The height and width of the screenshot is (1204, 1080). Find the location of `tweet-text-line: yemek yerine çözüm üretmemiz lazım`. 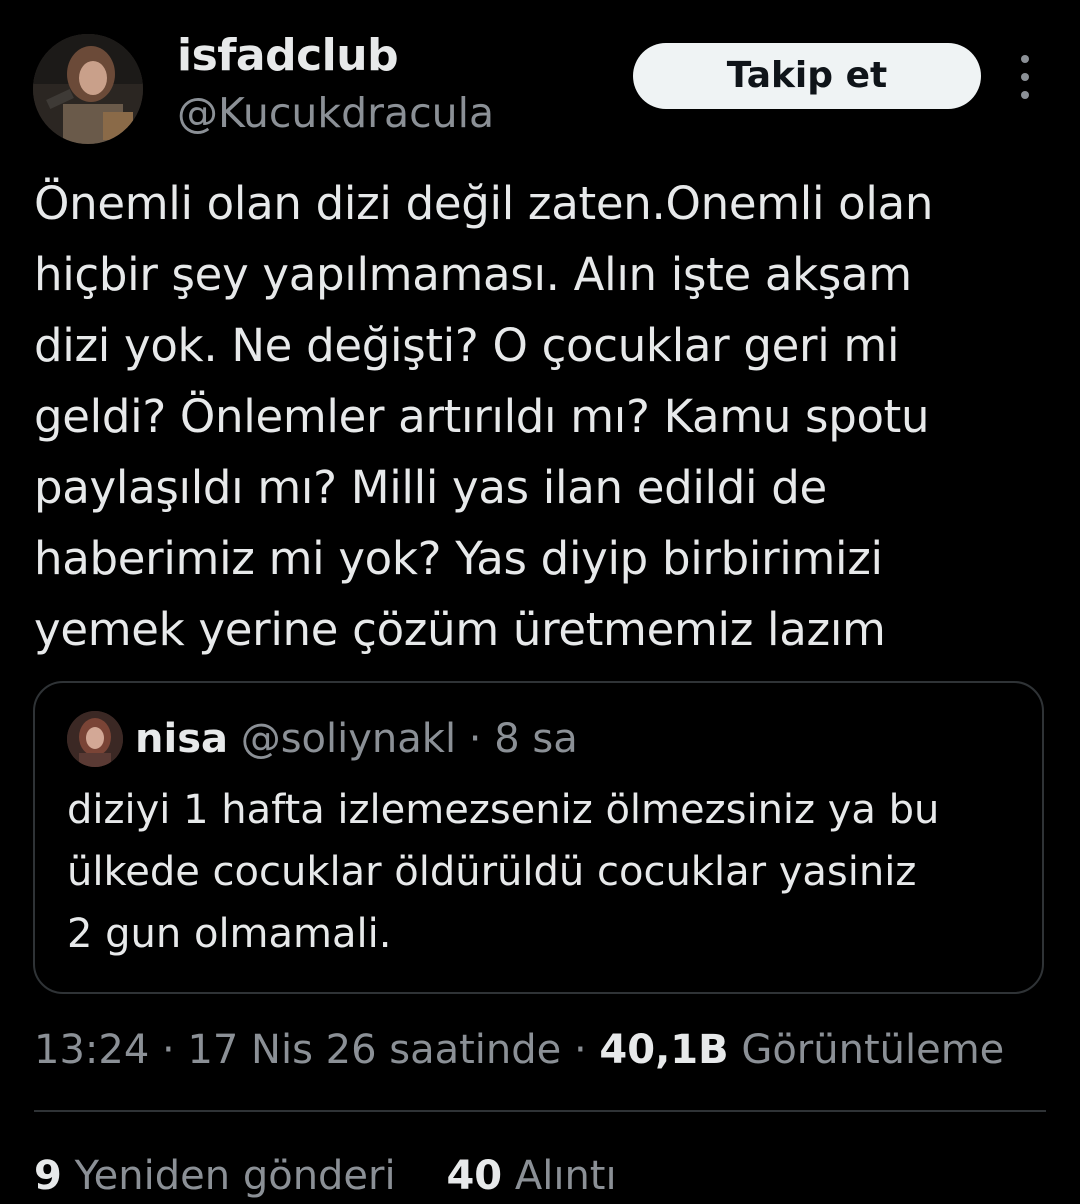

tweet-text-line: yemek yerine çözüm üretmemiz lazım is located at coordinates (460, 629).